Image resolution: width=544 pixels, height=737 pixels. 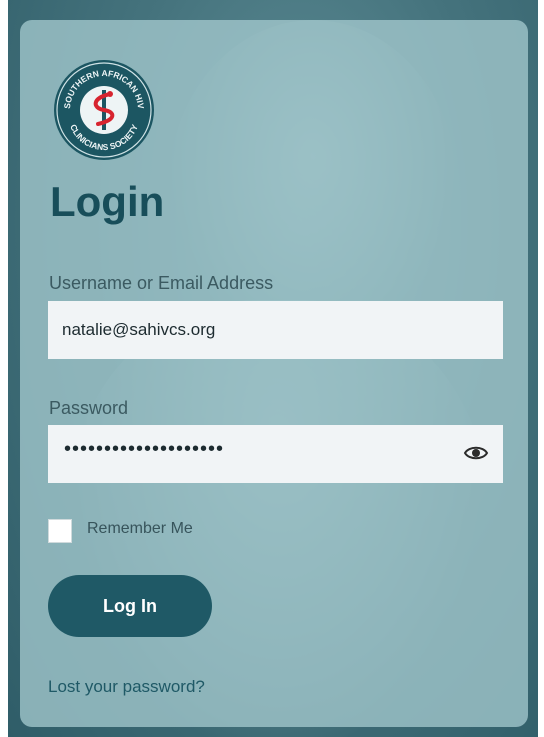 What do you see at coordinates (476, 453) in the screenshot?
I see `eye-icon` at bounding box center [476, 453].